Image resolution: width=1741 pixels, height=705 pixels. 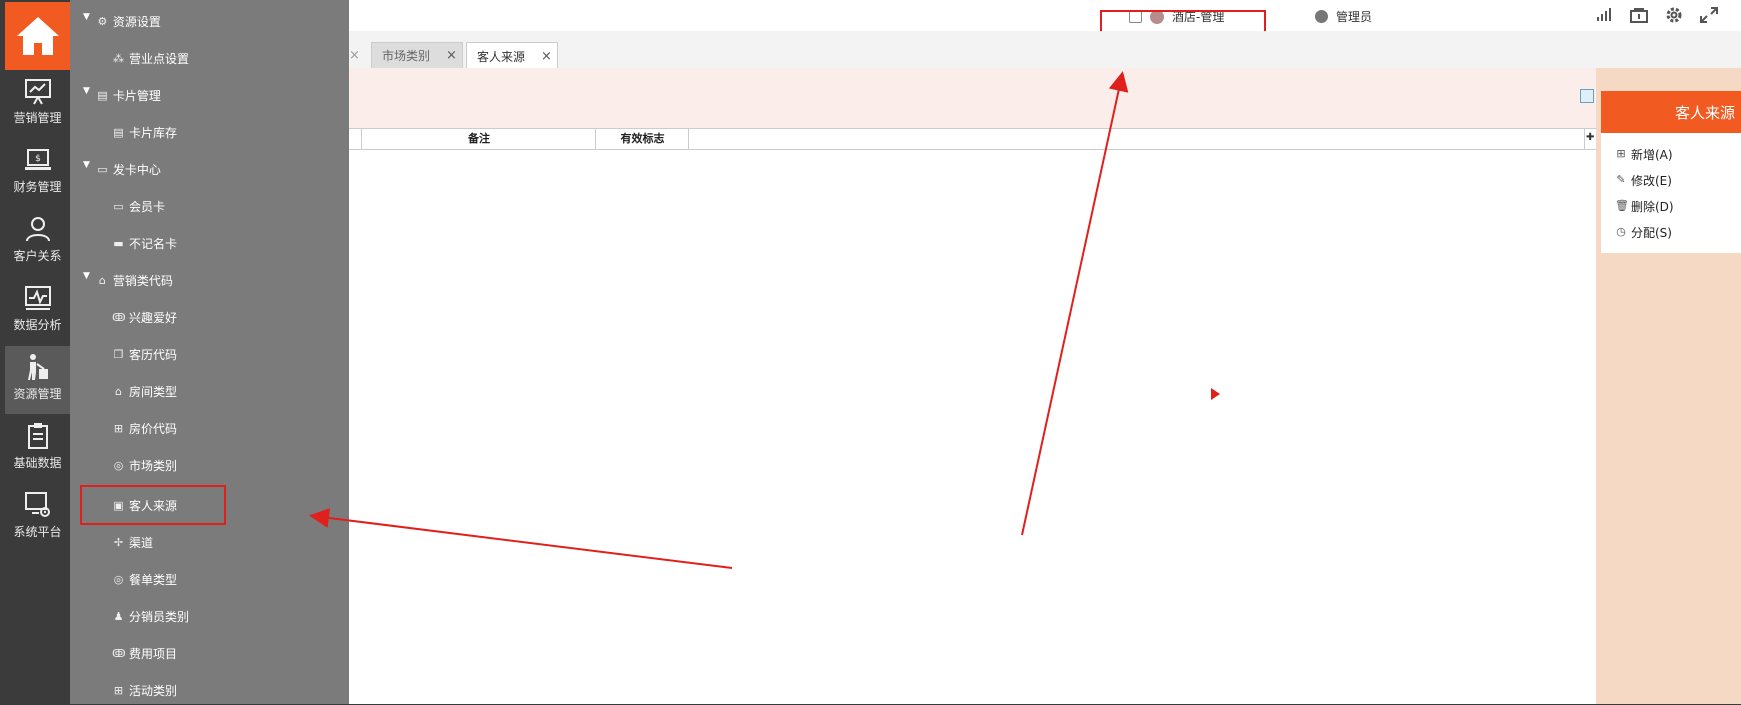 I want to click on submenu-group-label: 资源设置, so click(x=136, y=21).